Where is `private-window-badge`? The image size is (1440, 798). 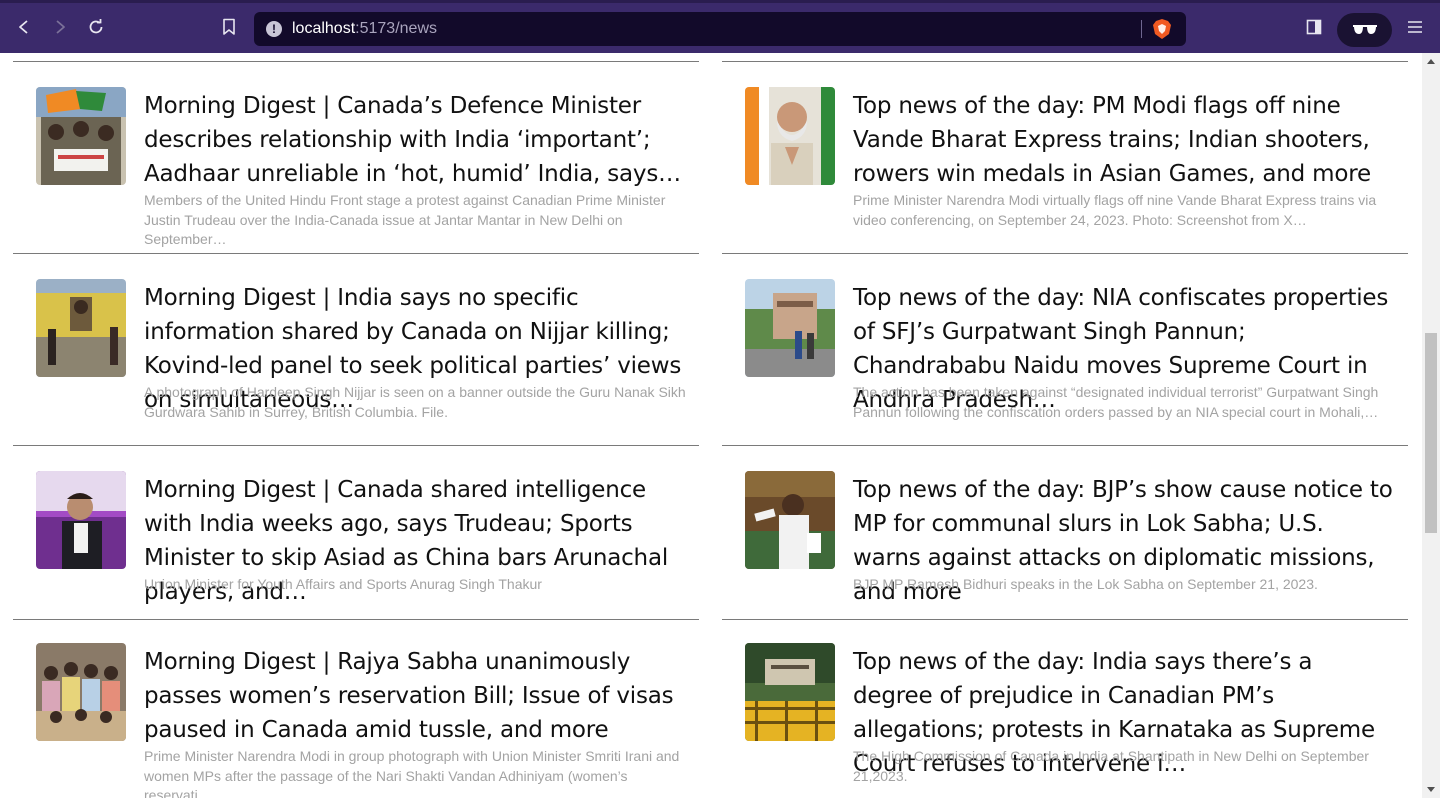 private-window-badge is located at coordinates (1364, 30).